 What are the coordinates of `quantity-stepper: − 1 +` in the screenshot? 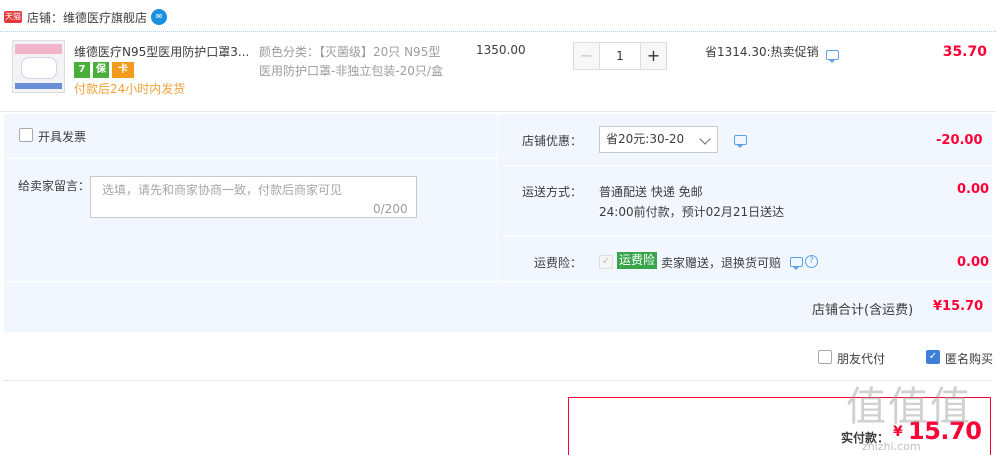 It's located at (620, 56).